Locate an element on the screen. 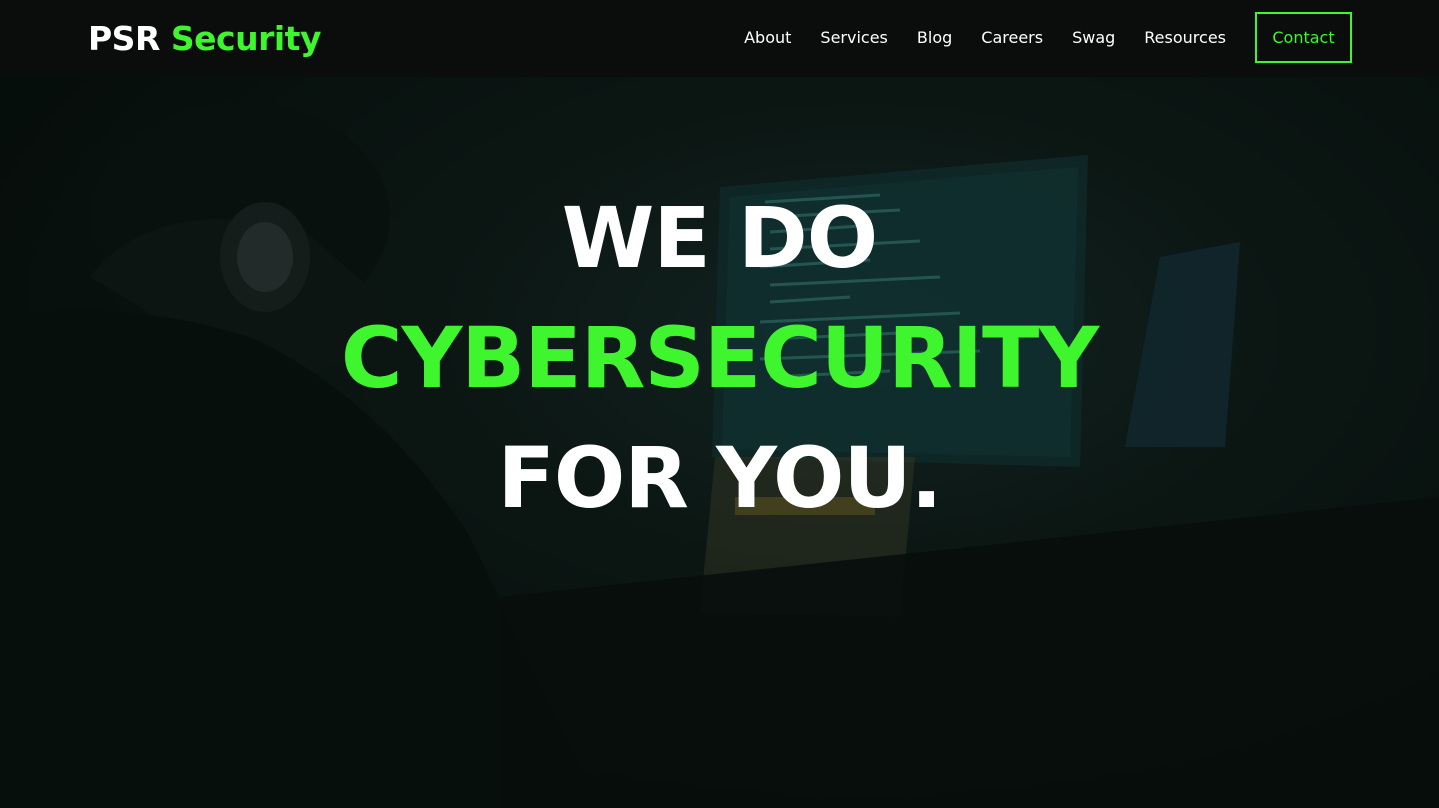  nav-link-blog: Blog is located at coordinates (934, 37).